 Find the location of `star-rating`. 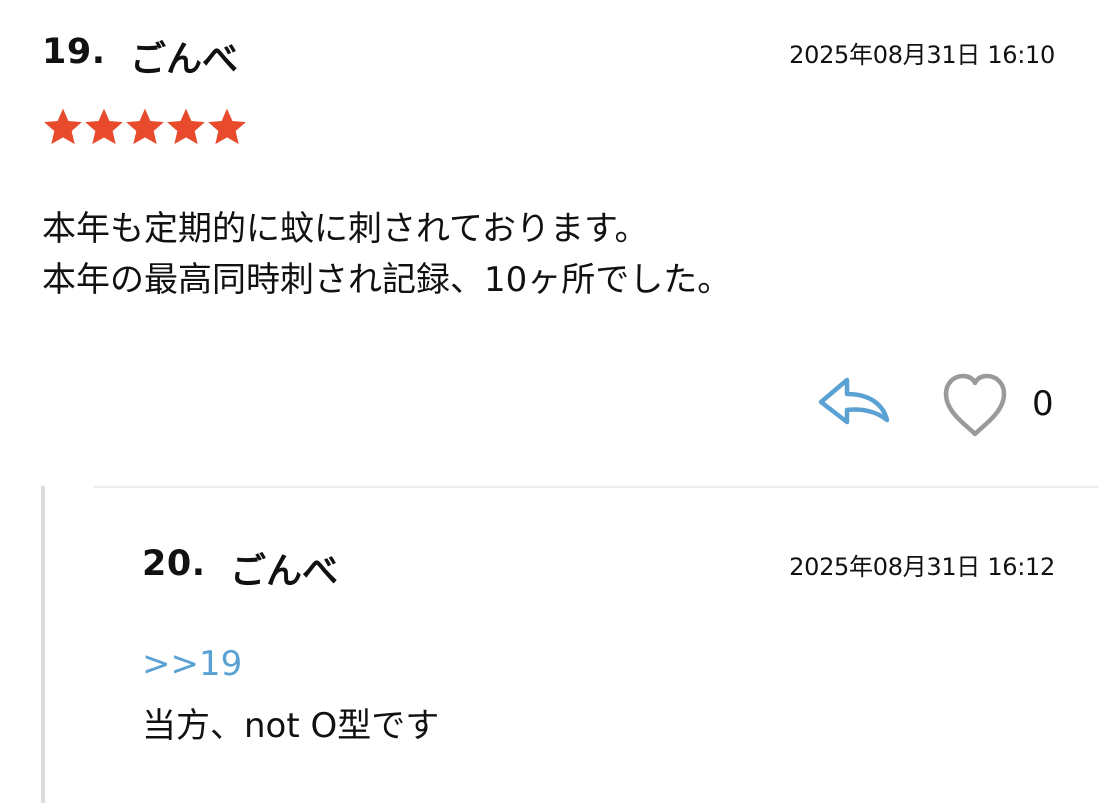

star-rating is located at coordinates (144, 128).